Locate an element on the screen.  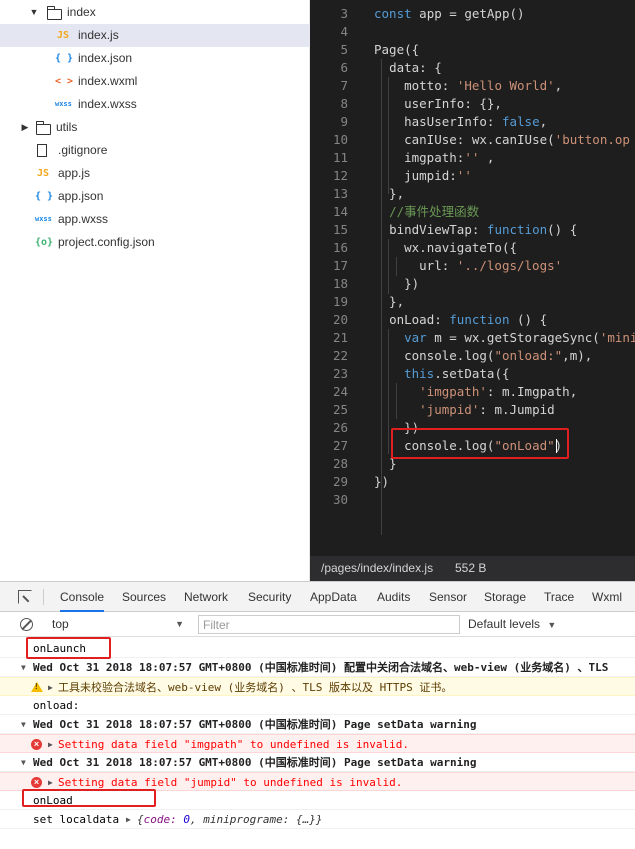
line-number: 13 is located at coordinates (340, 193).